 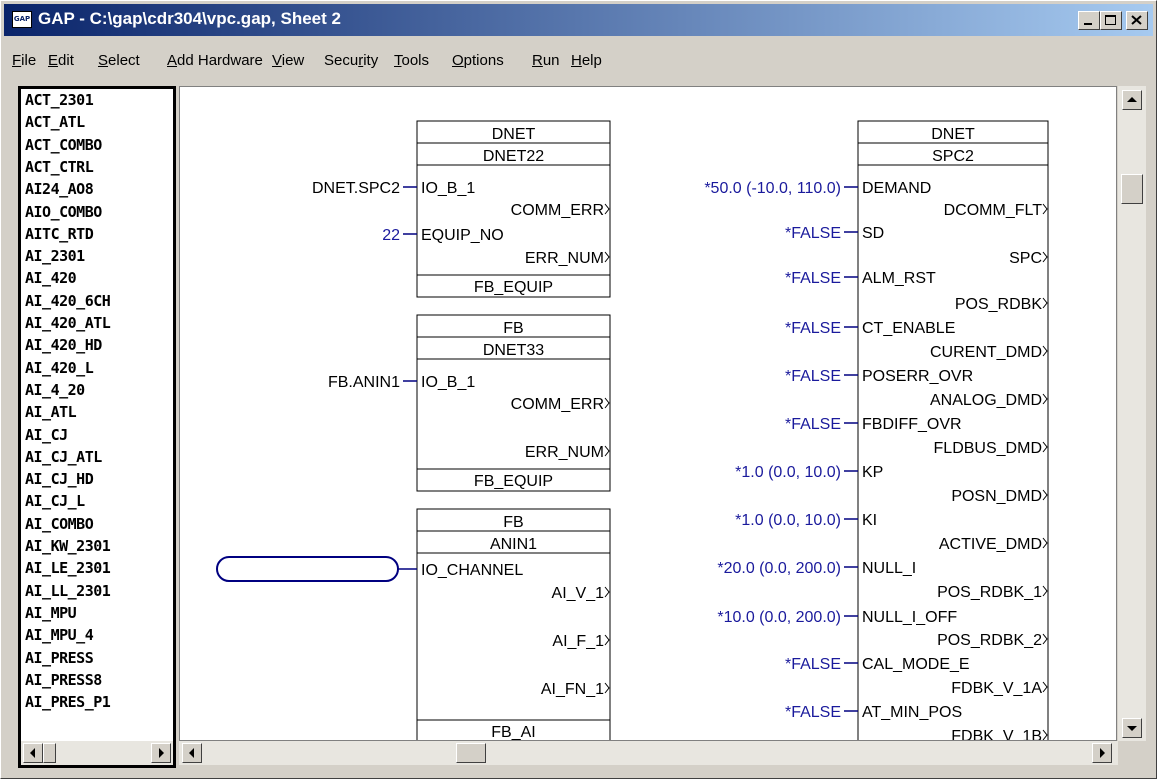 What do you see at coordinates (1132, 189) in the screenshot?
I see `vertical-scroll-thumb` at bounding box center [1132, 189].